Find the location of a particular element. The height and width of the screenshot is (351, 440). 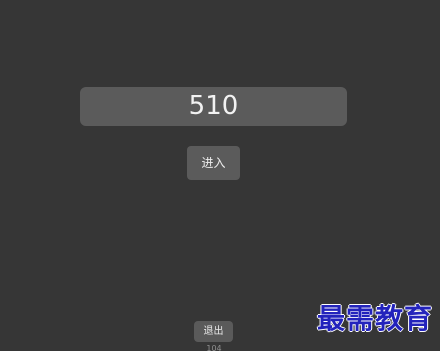

exit-button: 退出 is located at coordinates (213, 331).